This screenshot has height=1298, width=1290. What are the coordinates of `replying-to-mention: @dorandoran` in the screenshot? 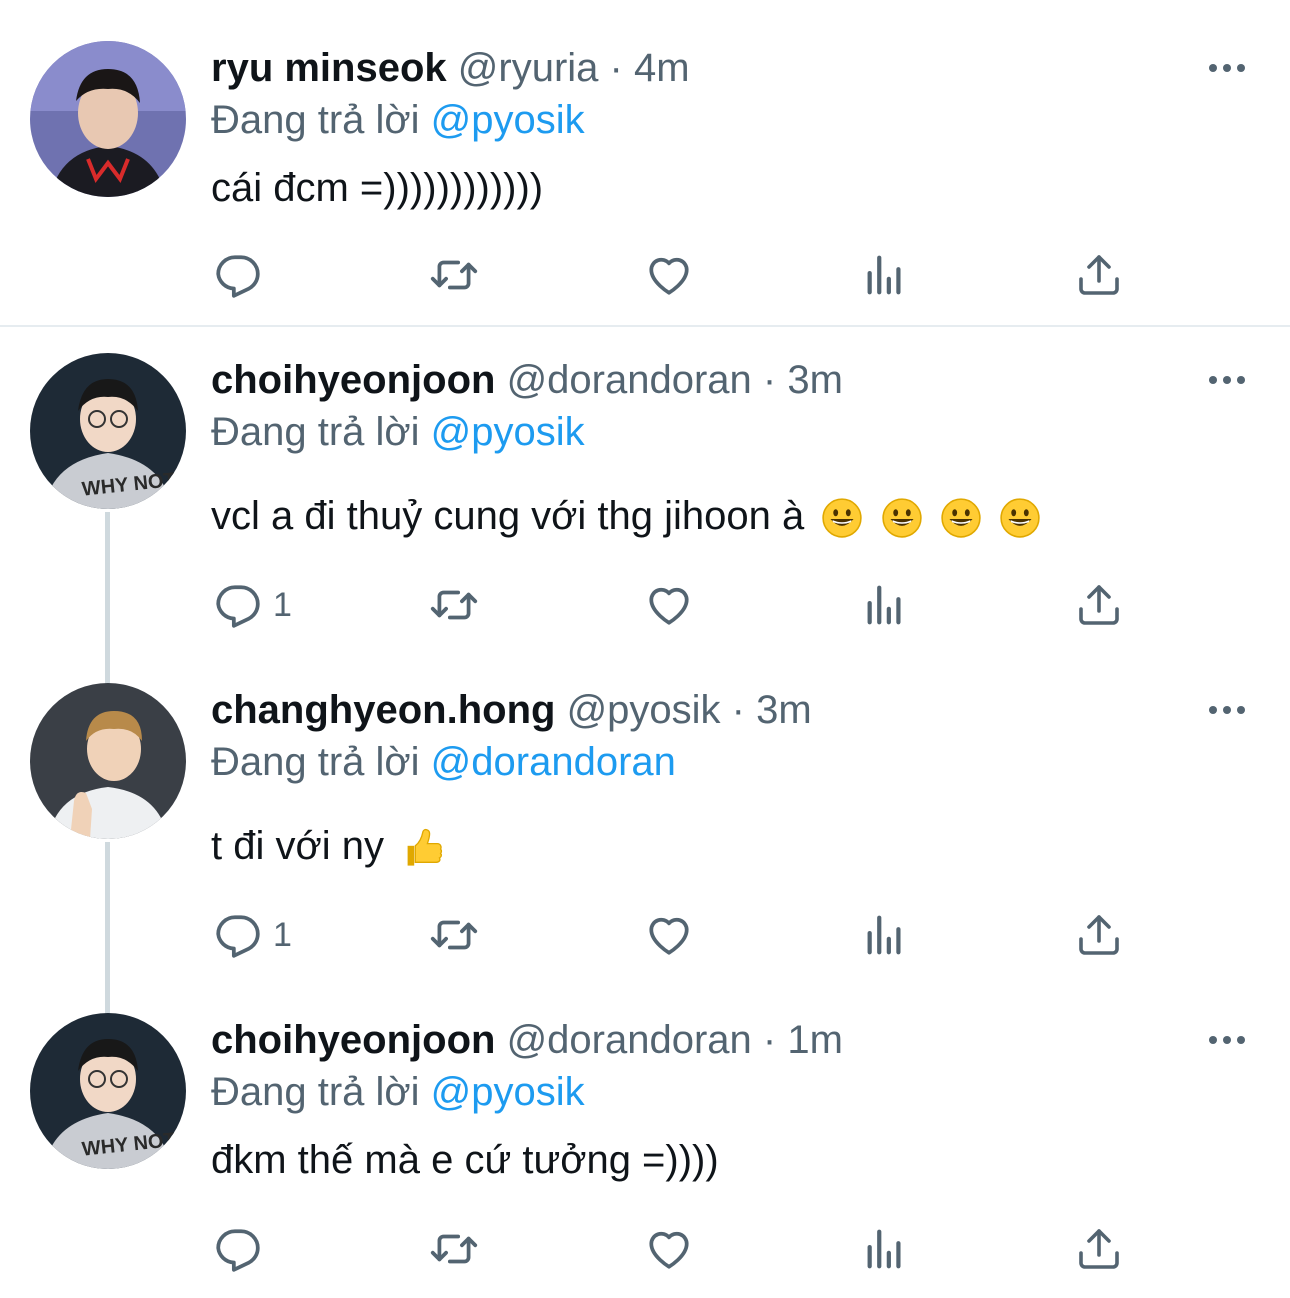 It's located at (553, 762).